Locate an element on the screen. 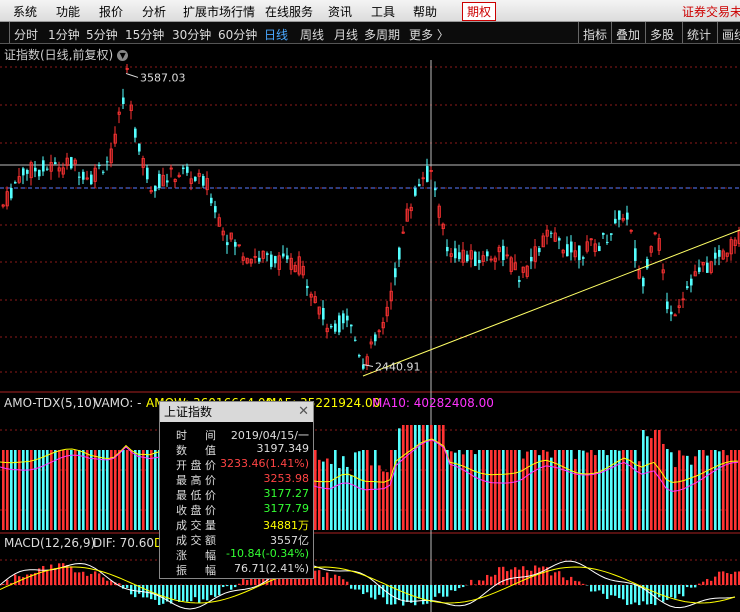 The width and height of the screenshot is (740, 612). popup-row: 最低价 3177.27 is located at coordinates (236, 494).